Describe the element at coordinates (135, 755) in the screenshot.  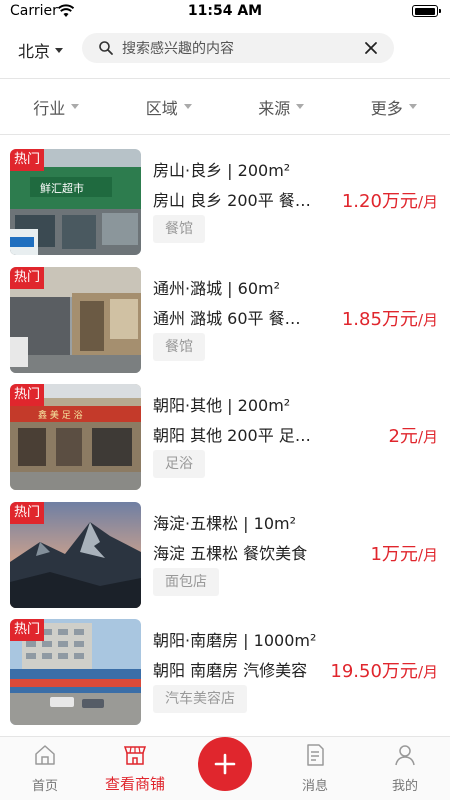
I see `store-icon` at that location.